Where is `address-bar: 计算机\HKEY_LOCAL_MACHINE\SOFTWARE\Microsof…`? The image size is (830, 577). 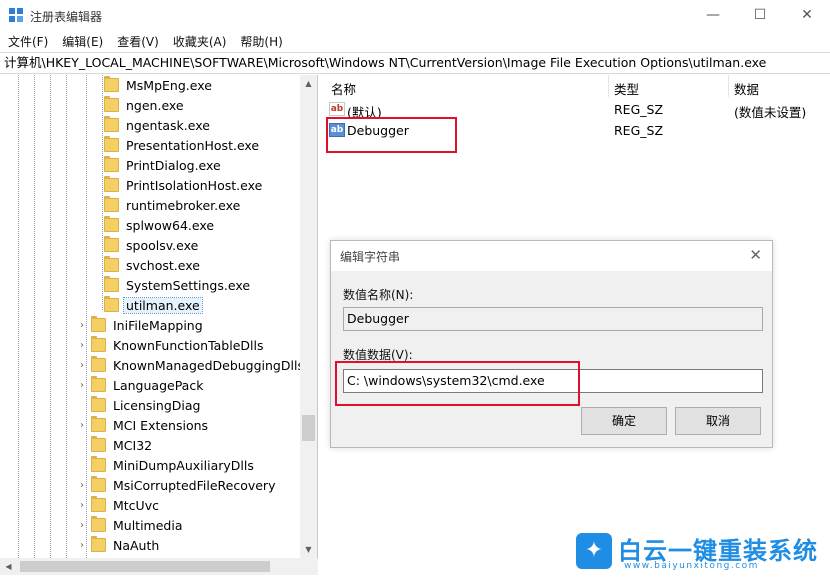 address-bar: 计算机\HKEY_LOCAL_MACHINE\SOFTWARE\Microsof… is located at coordinates (415, 63).